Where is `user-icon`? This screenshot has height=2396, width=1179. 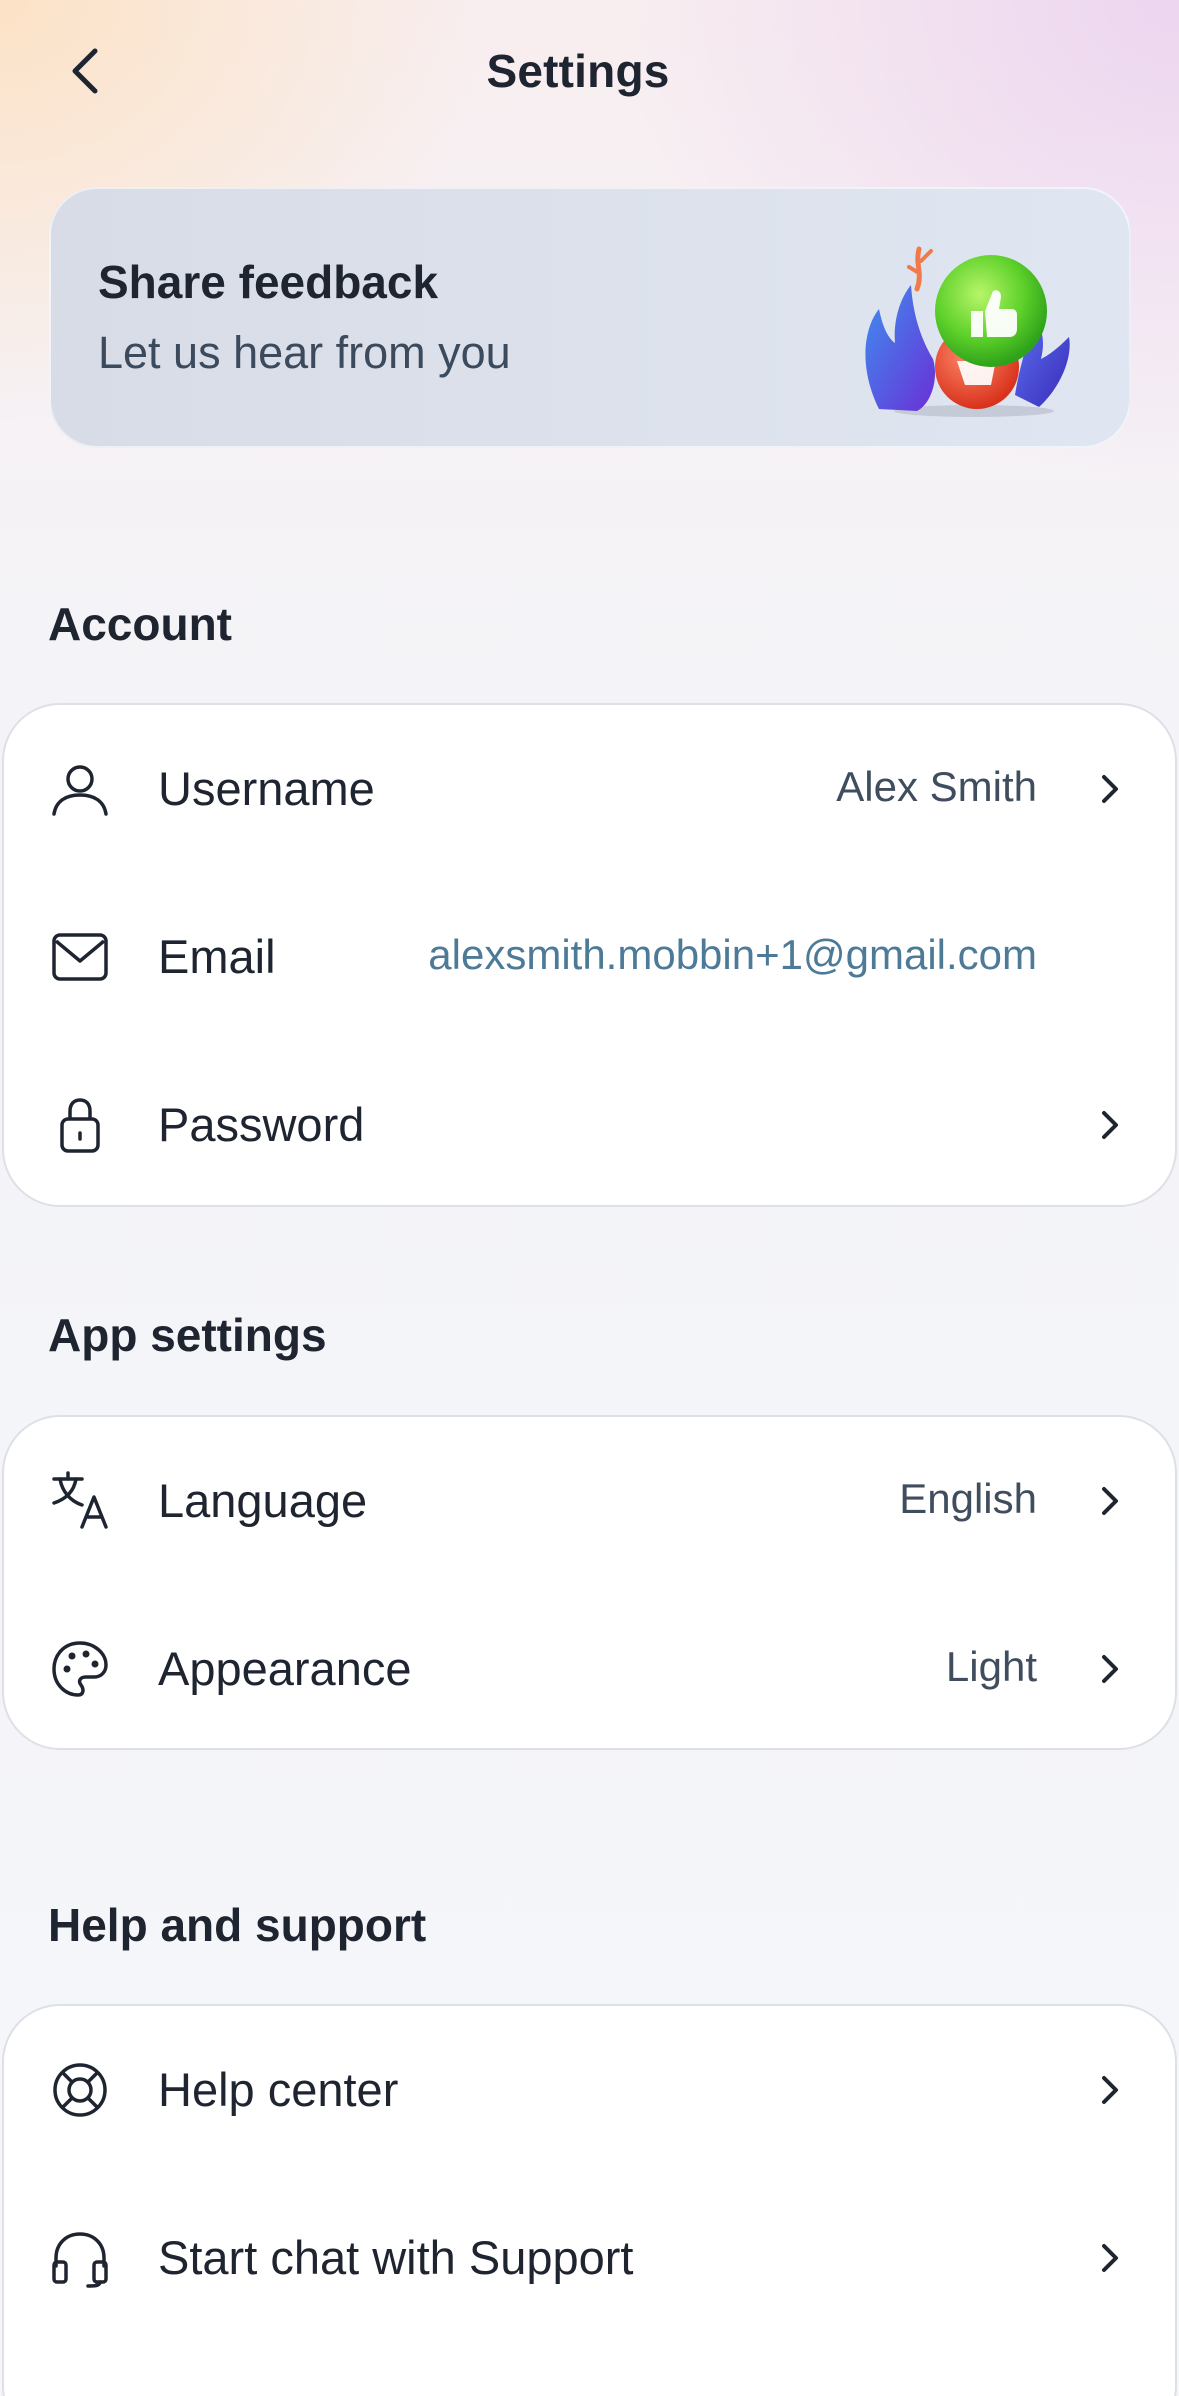 user-icon is located at coordinates (80, 790).